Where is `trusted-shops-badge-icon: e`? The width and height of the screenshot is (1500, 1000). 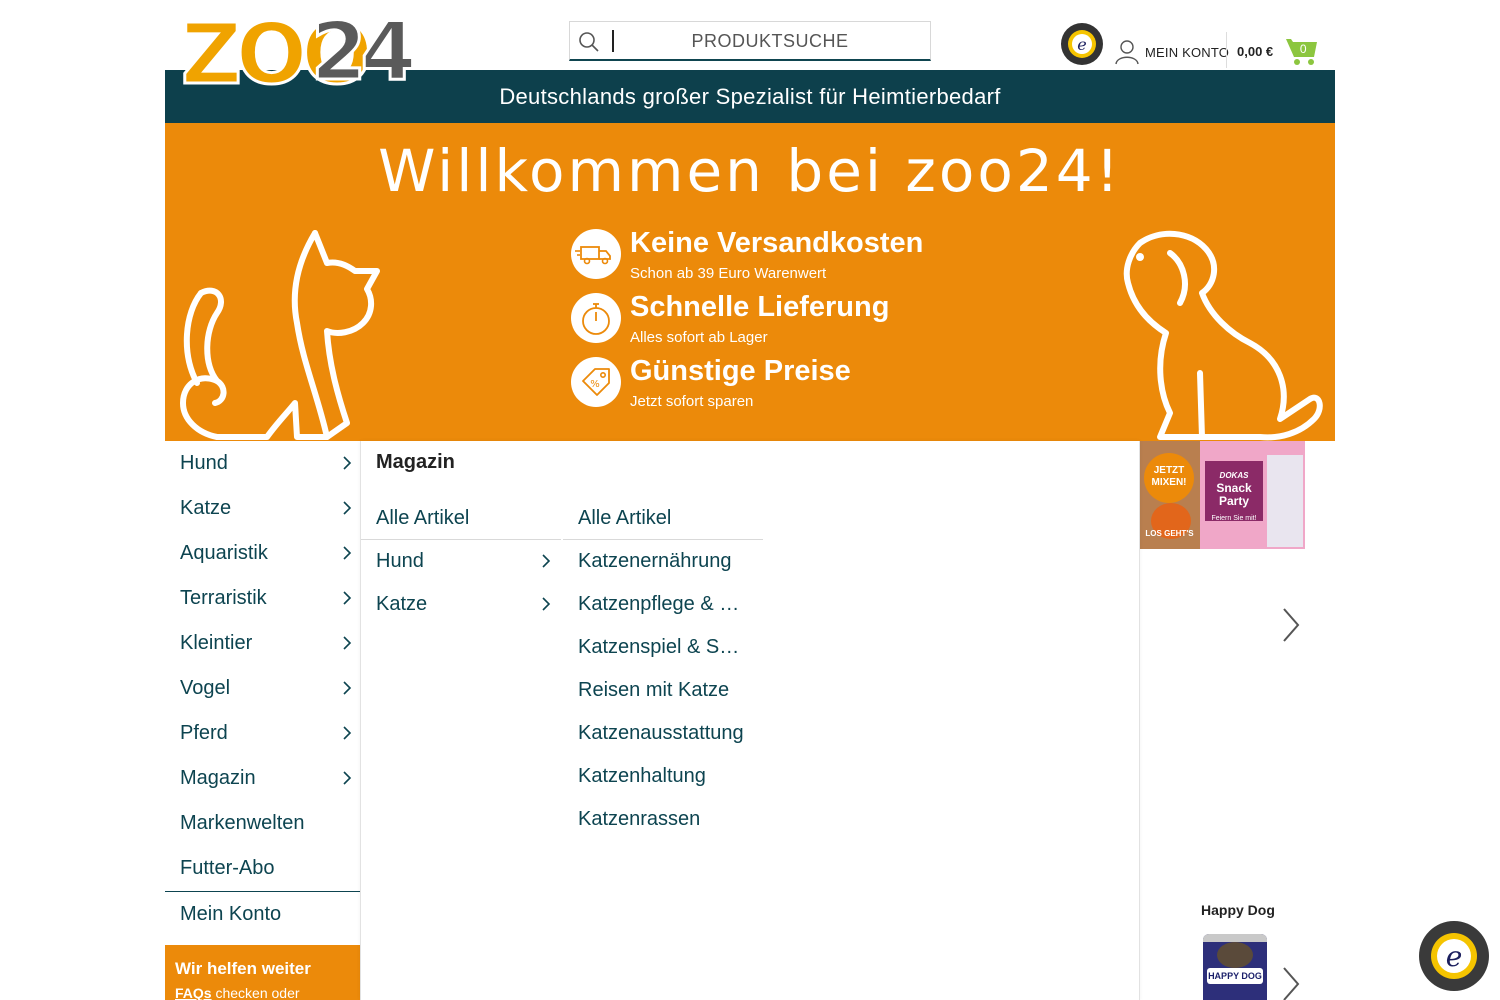
trusted-shops-badge-icon: e is located at coordinates (1082, 44).